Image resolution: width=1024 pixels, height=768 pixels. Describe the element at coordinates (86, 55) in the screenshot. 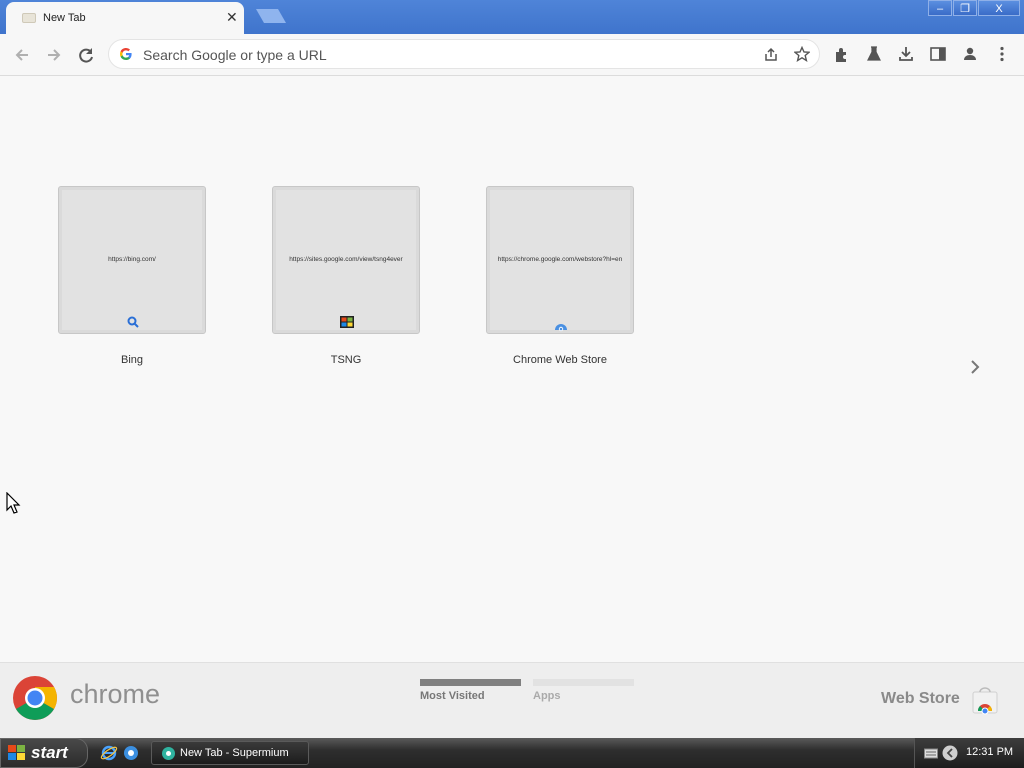

I see `reload-icon` at that location.